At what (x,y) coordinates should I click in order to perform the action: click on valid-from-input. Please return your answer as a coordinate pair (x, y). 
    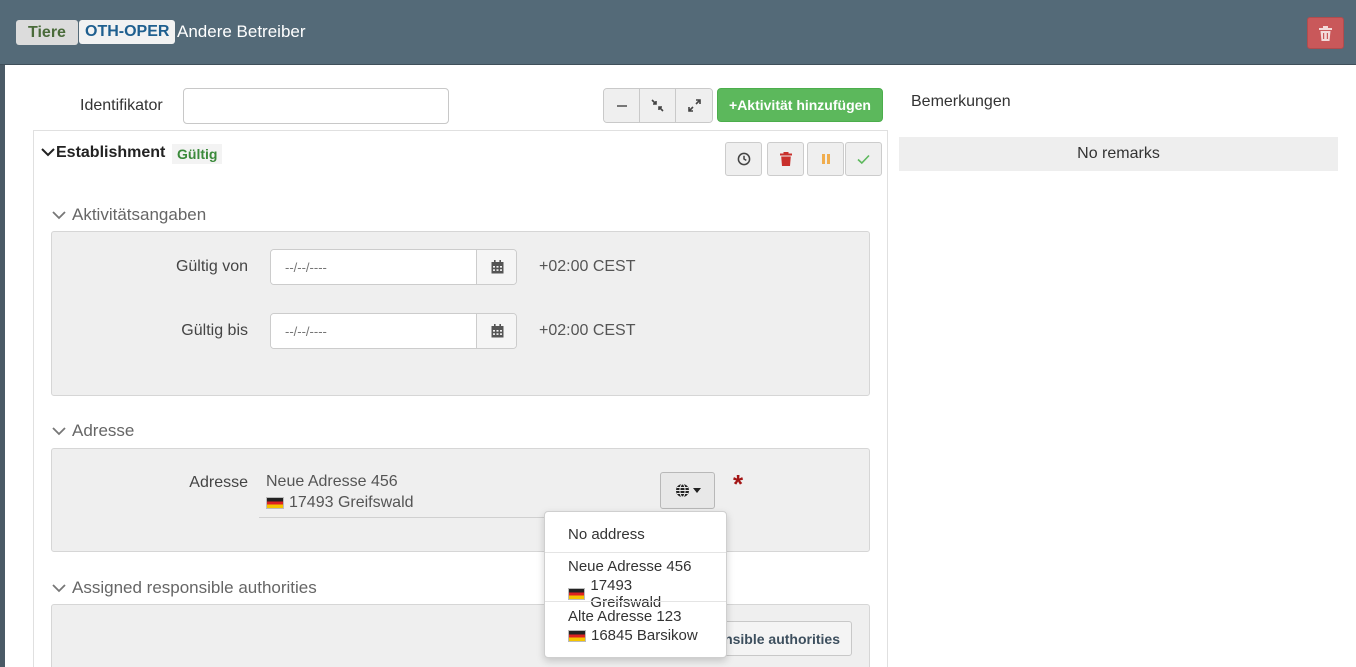
    Looking at the image, I should click on (373, 267).